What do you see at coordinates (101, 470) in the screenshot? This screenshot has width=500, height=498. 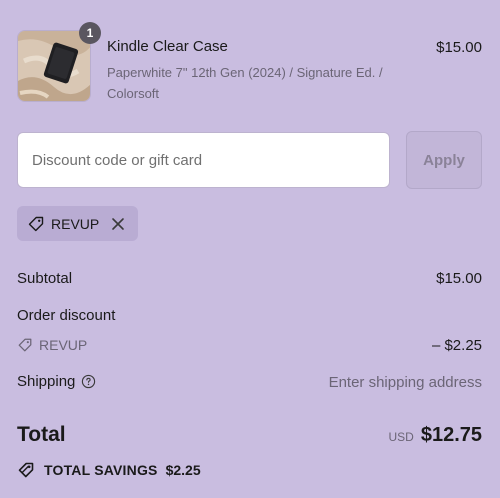 I see `savings-label: TOTAL SAVINGS` at bounding box center [101, 470].